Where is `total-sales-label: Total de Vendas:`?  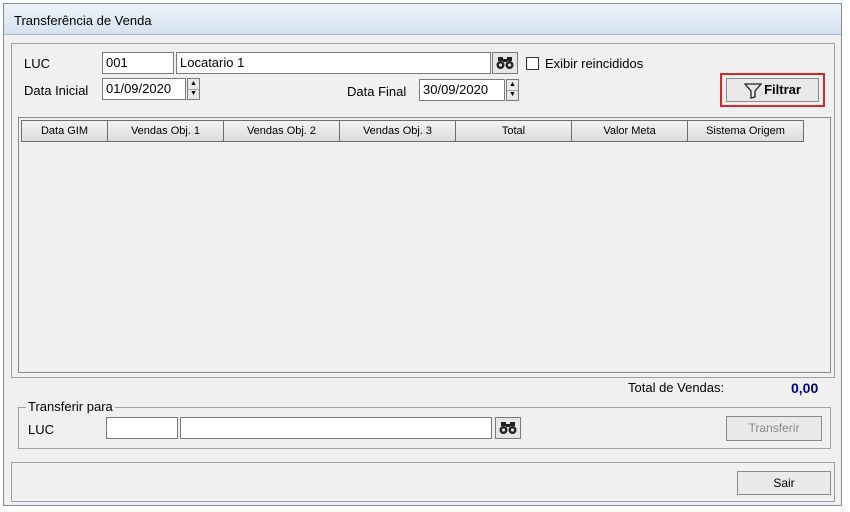 total-sales-label: Total de Vendas: is located at coordinates (676, 387).